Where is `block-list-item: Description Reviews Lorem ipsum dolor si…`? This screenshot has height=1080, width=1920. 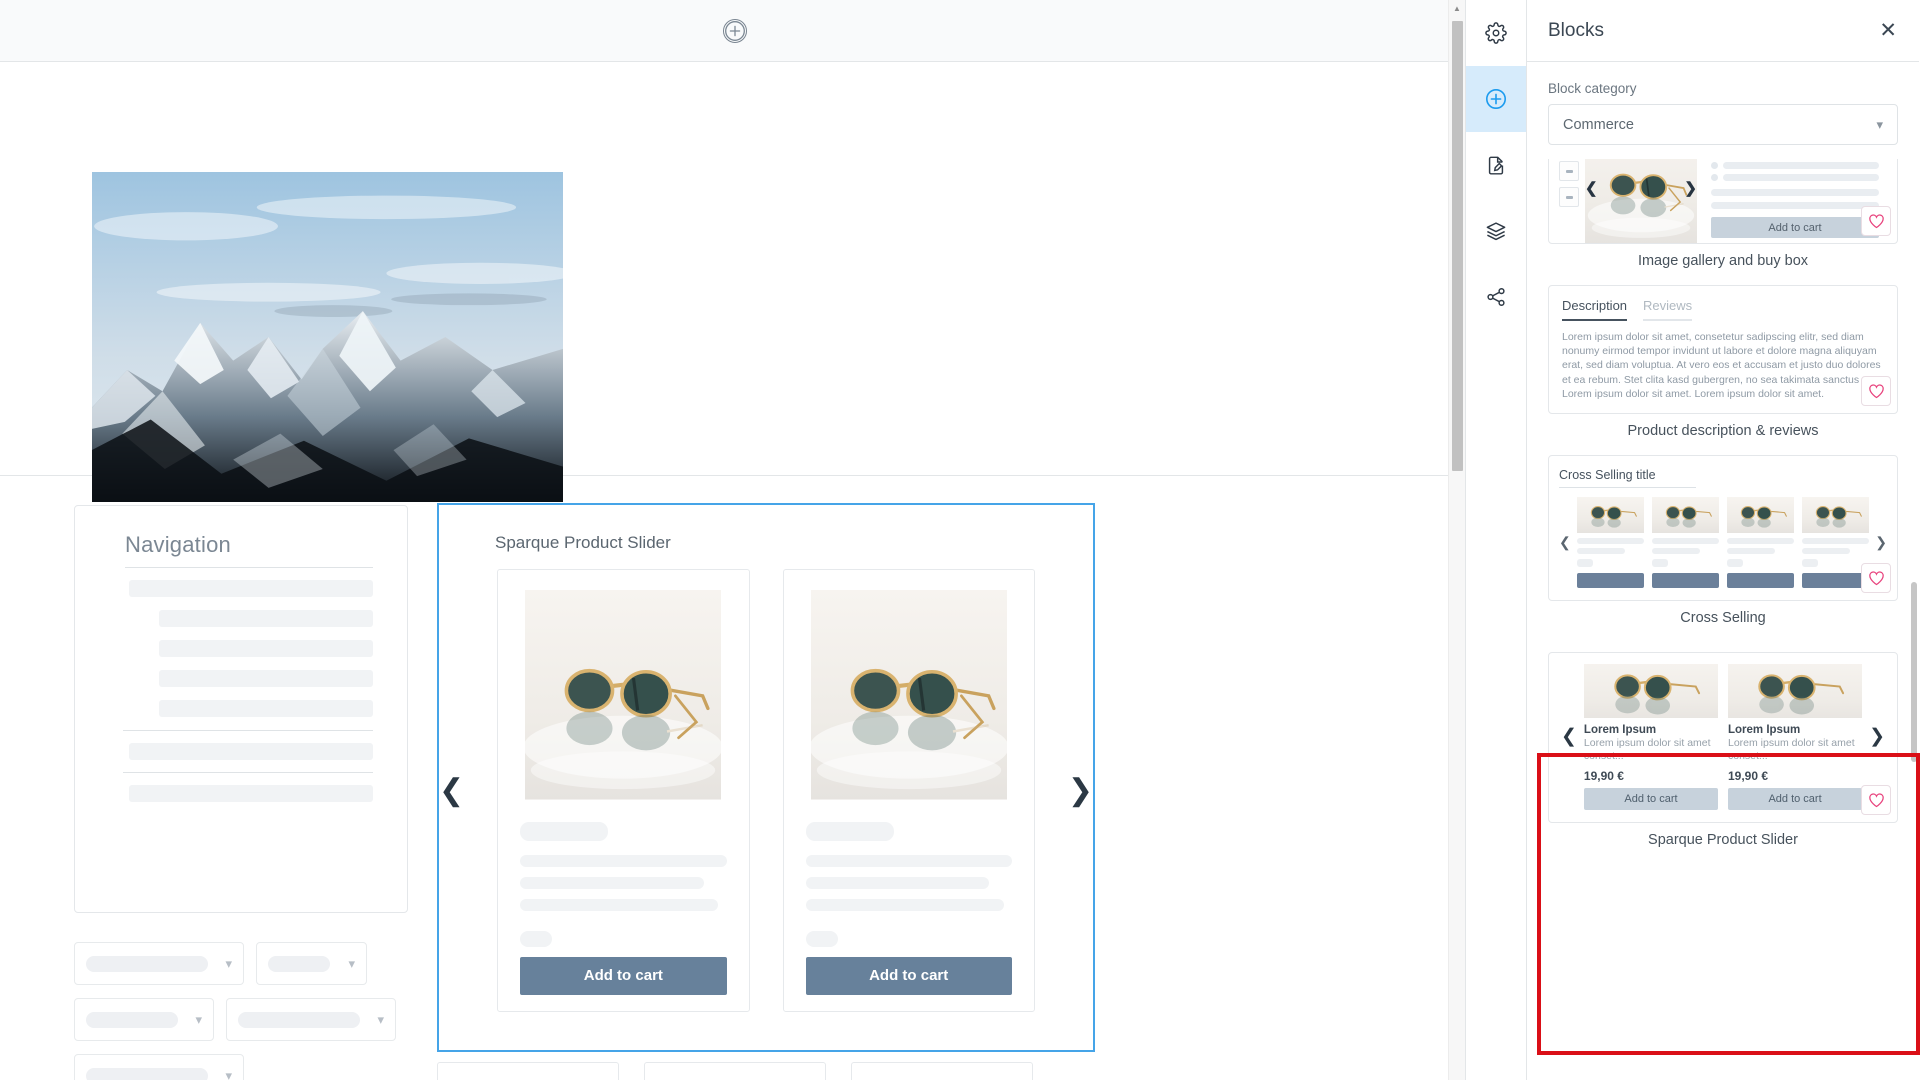
block-list-item: Description Reviews Lorem ipsum dolor si… is located at coordinates (1723, 362).